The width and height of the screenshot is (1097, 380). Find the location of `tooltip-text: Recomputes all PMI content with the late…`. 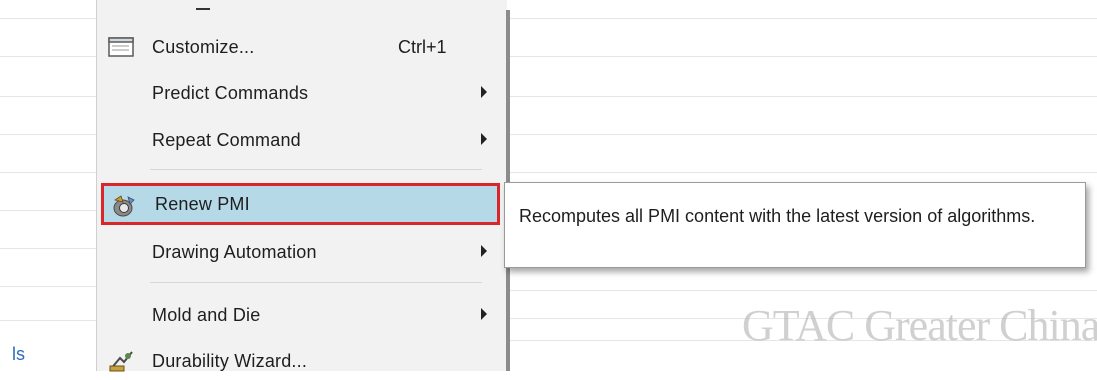

tooltip-text: Recomputes all PMI content with the late… is located at coordinates (777, 216).